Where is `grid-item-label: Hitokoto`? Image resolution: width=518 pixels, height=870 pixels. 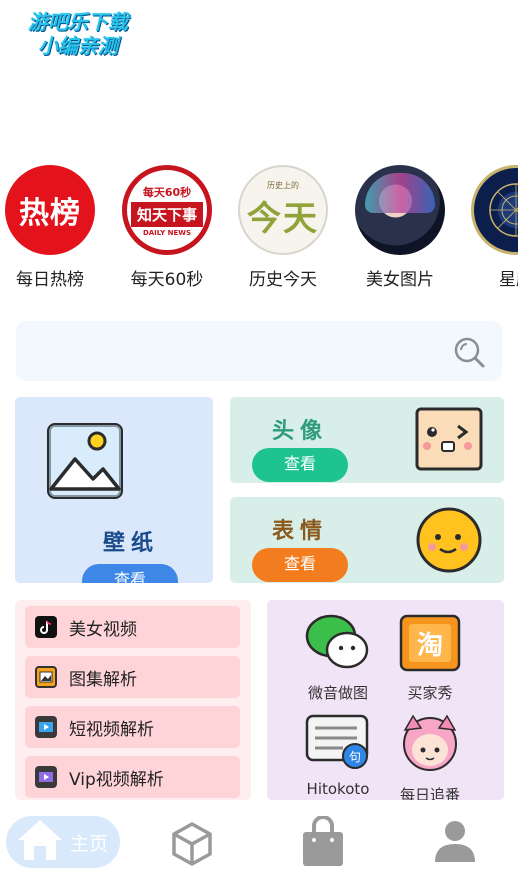
grid-item-label: Hitokoto is located at coordinates (338, 789).